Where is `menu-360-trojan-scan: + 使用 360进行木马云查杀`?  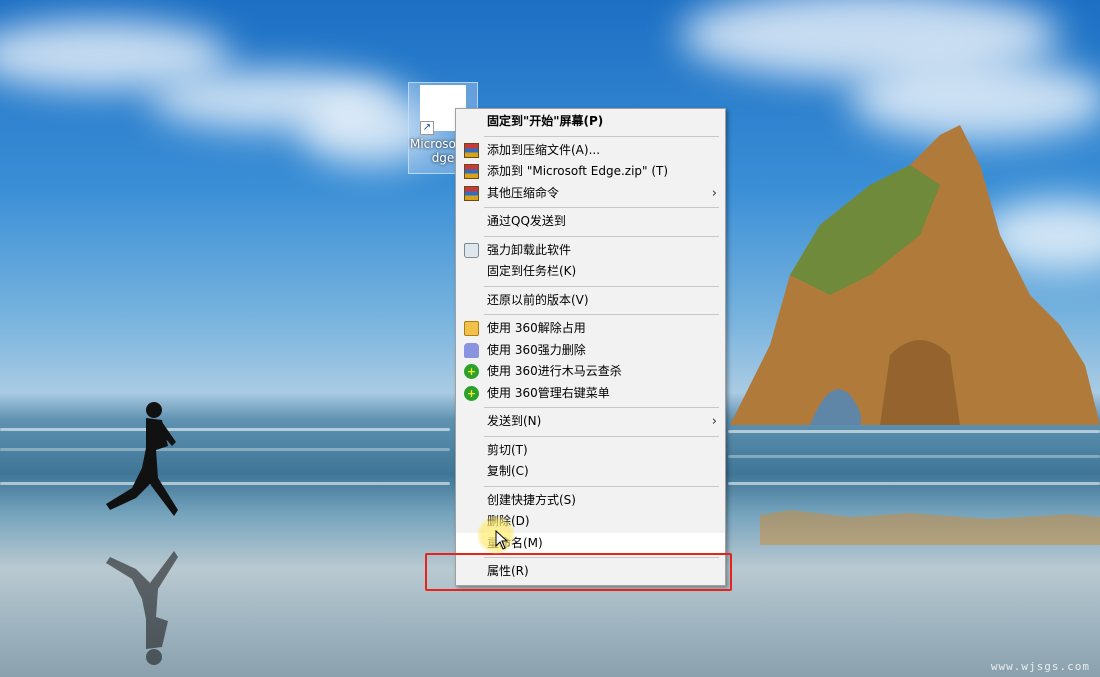
menu-360-trojan-scan: + 使用 360进行木马云查杀 is located at coordinates (590, 372).